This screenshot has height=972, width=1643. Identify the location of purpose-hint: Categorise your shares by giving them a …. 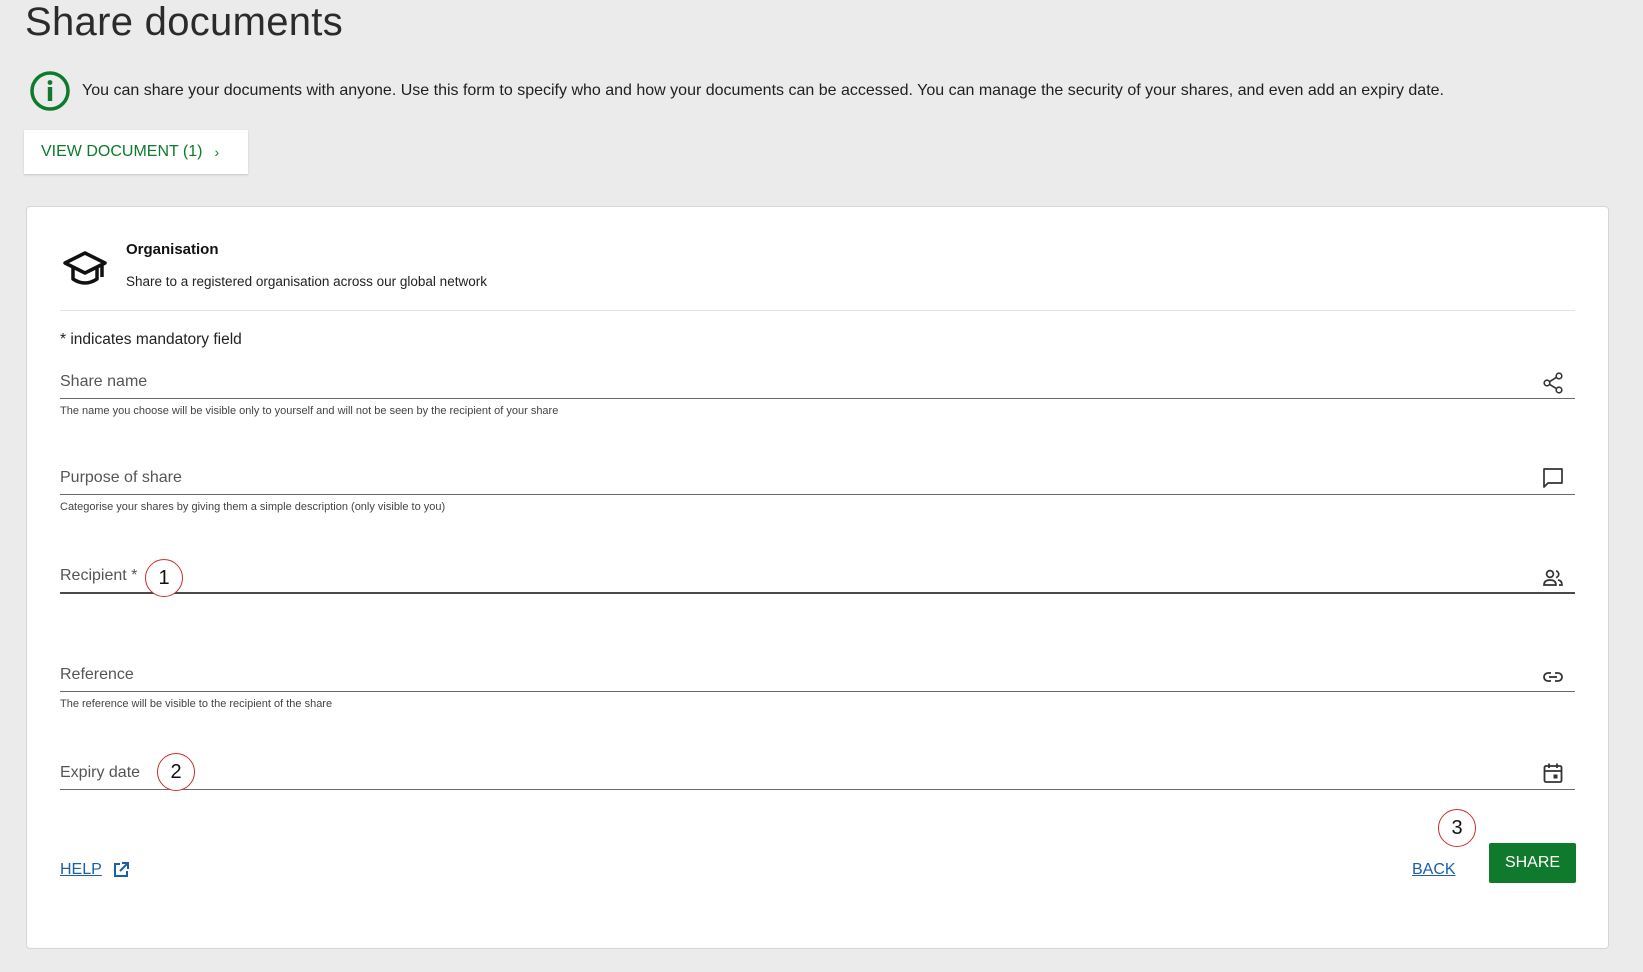
(253, 507).